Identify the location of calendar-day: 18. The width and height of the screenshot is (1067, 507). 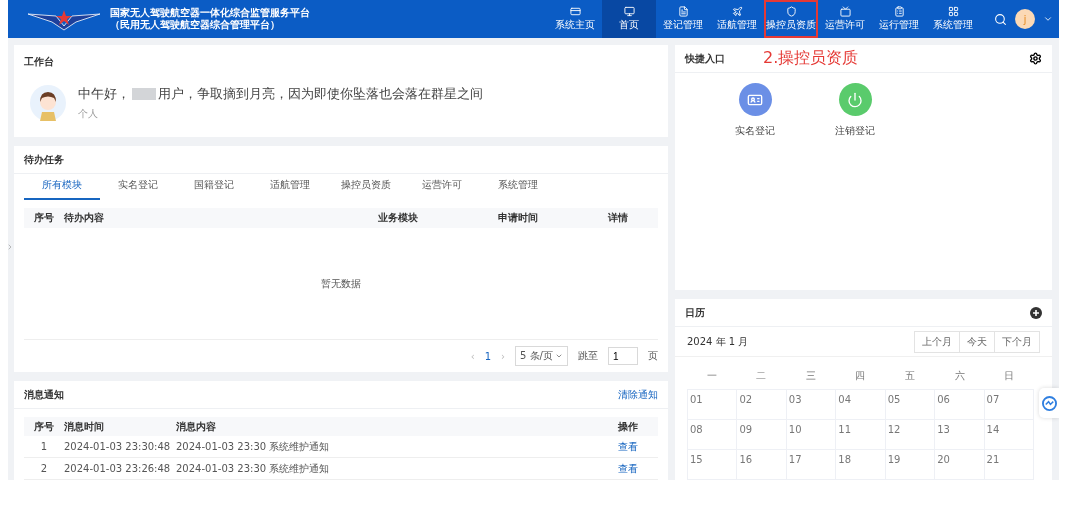
(861, 465).